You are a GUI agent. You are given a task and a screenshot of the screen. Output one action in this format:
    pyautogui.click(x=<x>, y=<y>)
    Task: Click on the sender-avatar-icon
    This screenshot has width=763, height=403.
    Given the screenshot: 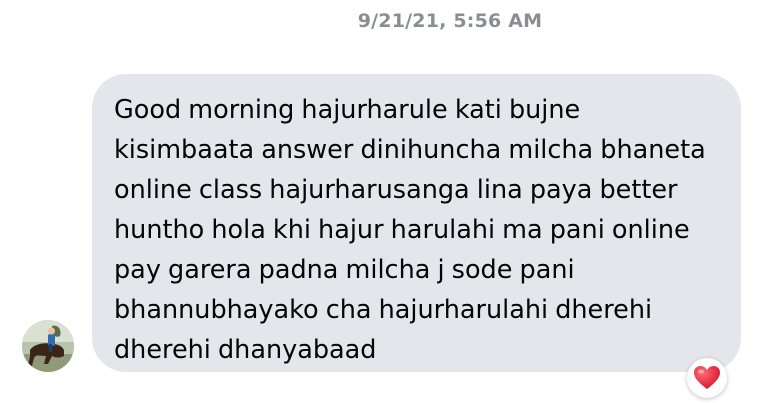 What is the action you would take?
    pyautogui.click(x=48, y=346)
    